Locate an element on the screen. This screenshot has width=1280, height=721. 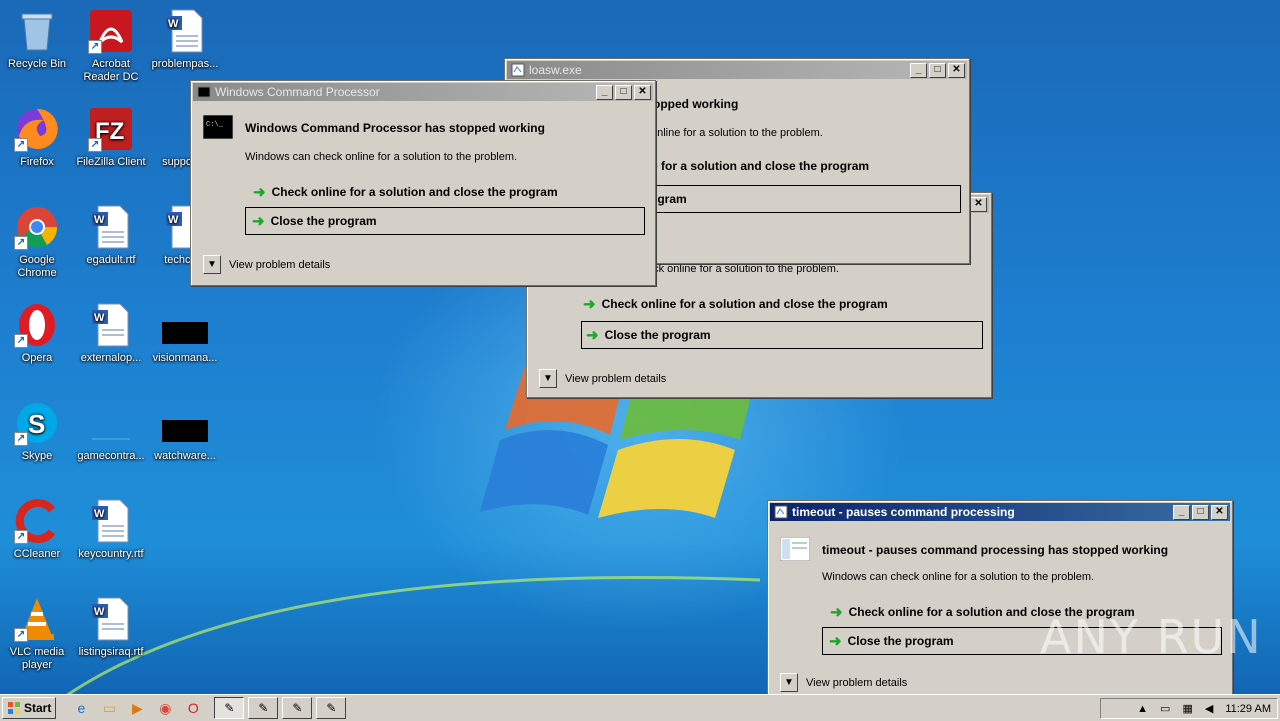
media-player-icon: ▶ is located at coordinates (137, 708).